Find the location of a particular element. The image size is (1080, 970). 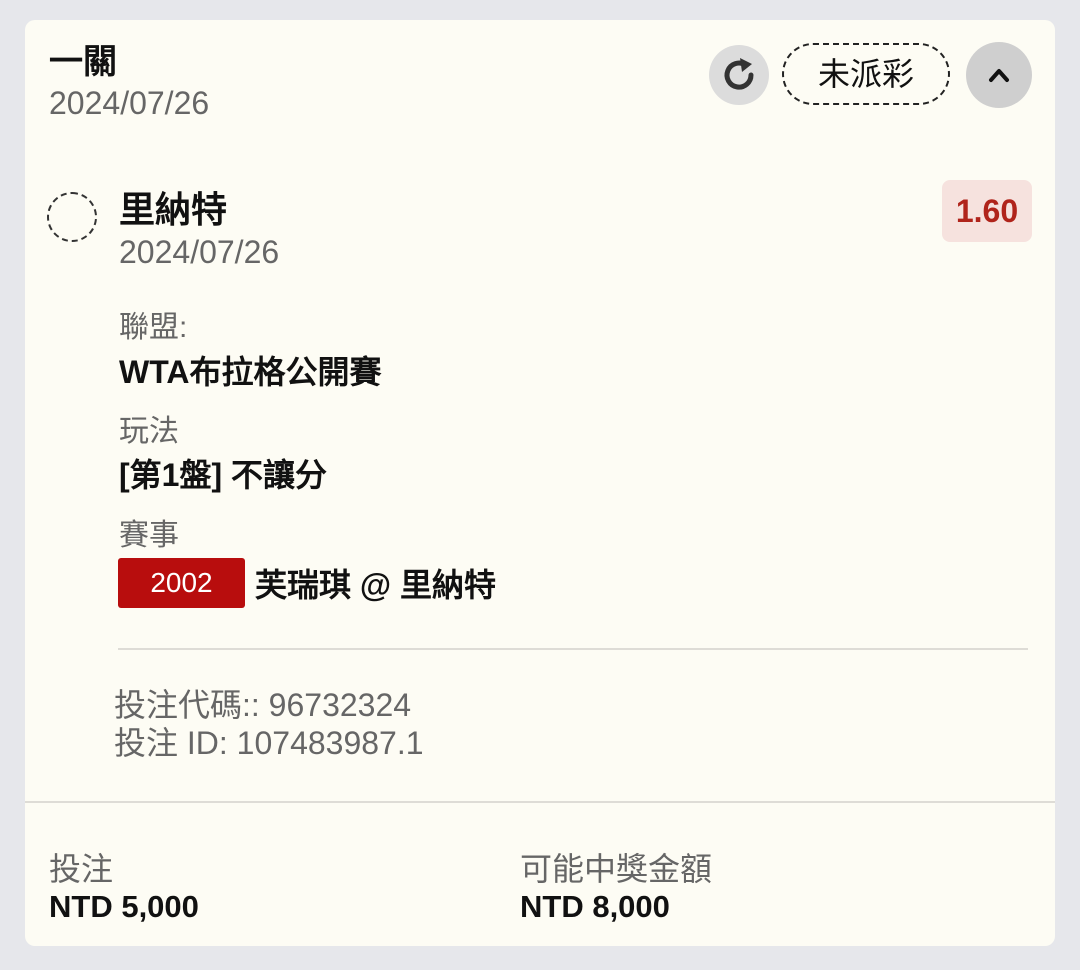

refresh-icon is located at coordinates (739, 74).